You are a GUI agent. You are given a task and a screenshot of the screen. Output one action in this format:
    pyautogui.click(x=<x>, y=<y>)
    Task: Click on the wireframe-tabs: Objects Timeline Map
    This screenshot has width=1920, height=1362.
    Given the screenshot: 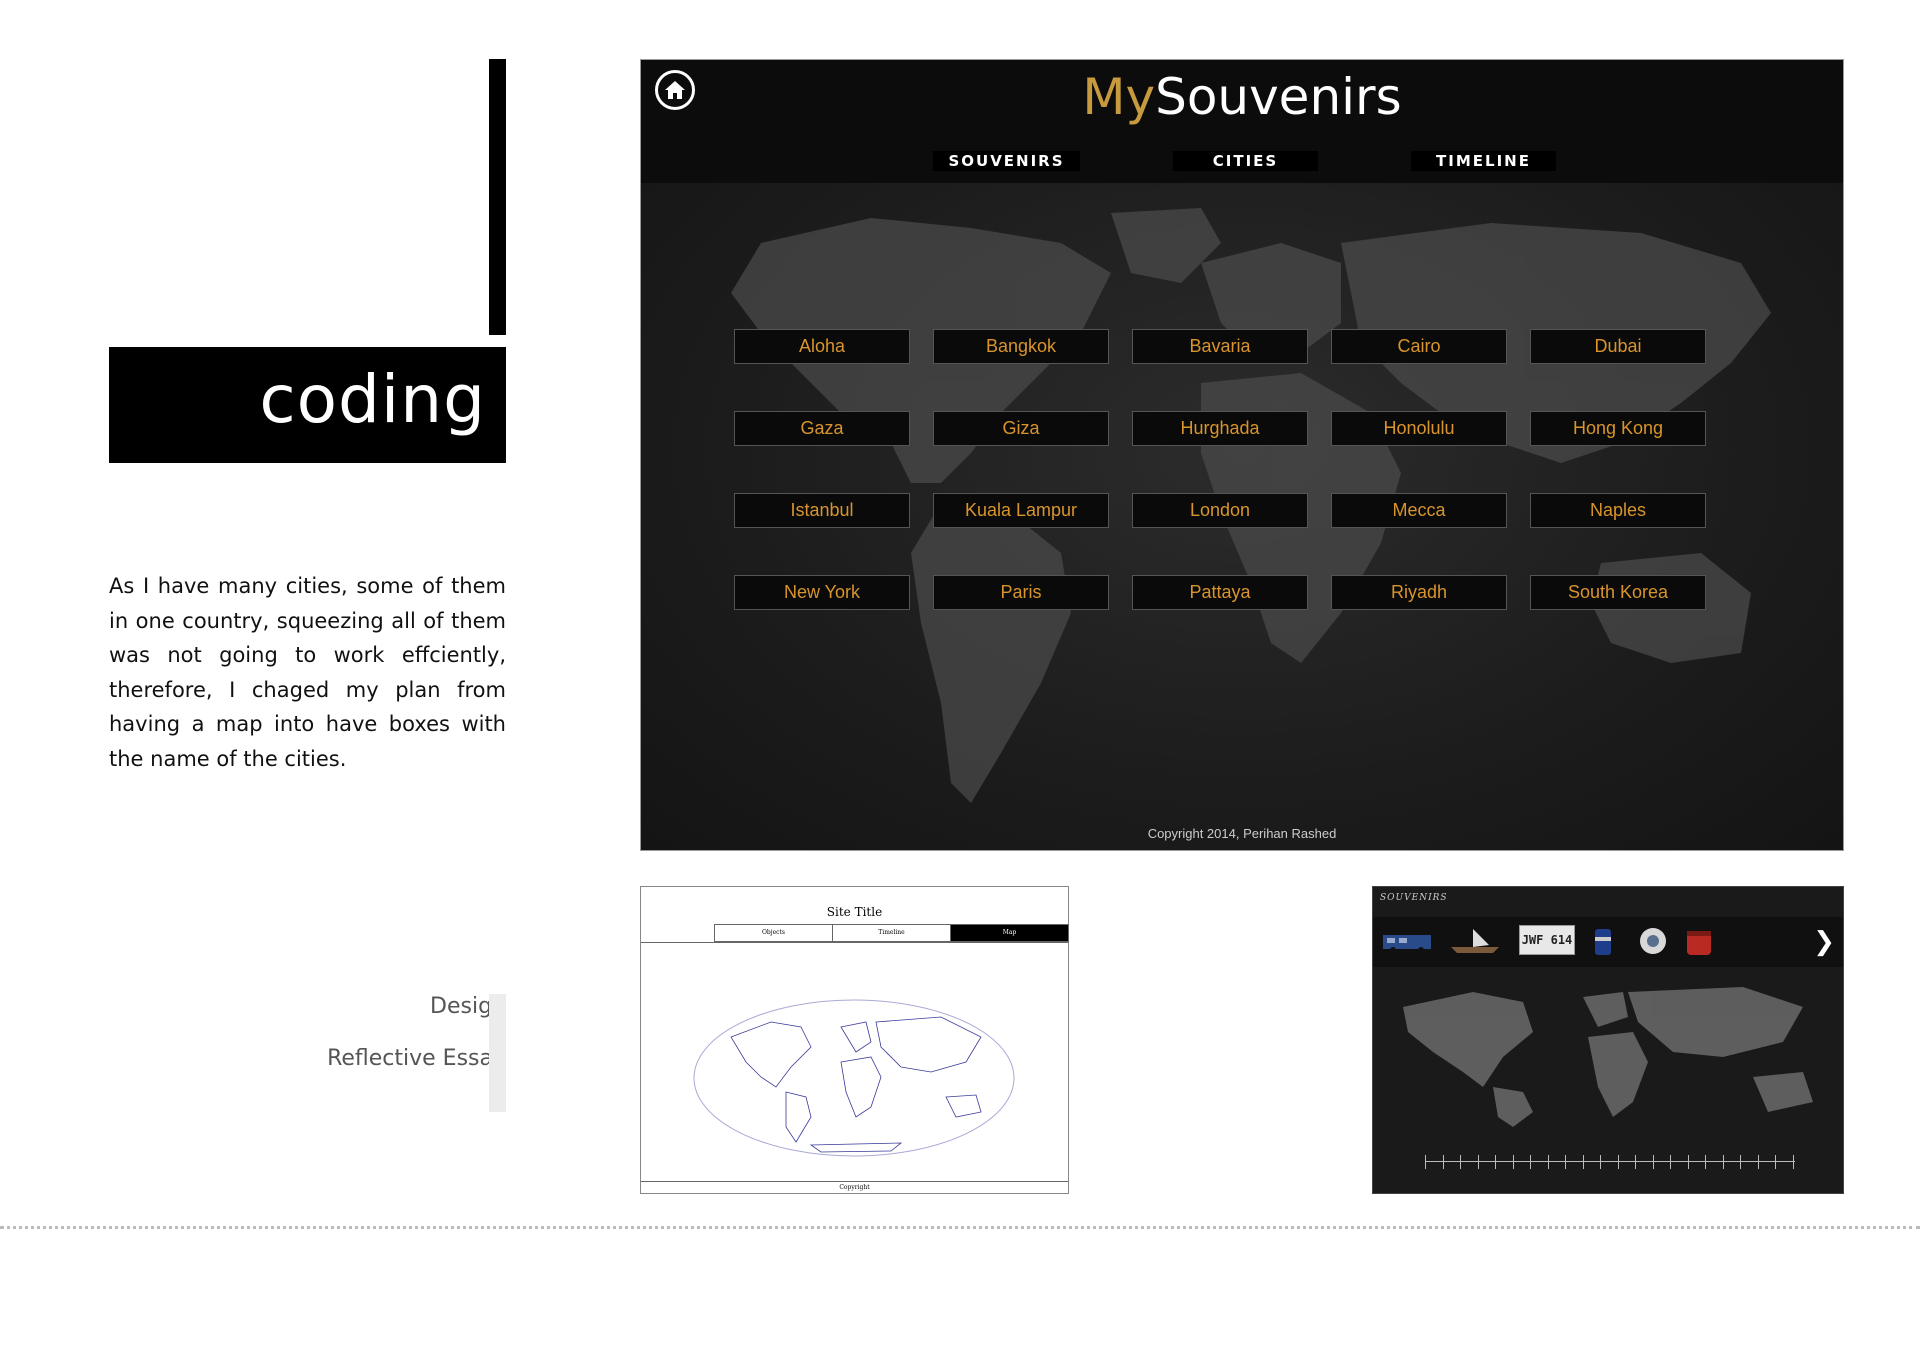 What is the action you would take?
    pyautogui.click(x=891, y=933)
    